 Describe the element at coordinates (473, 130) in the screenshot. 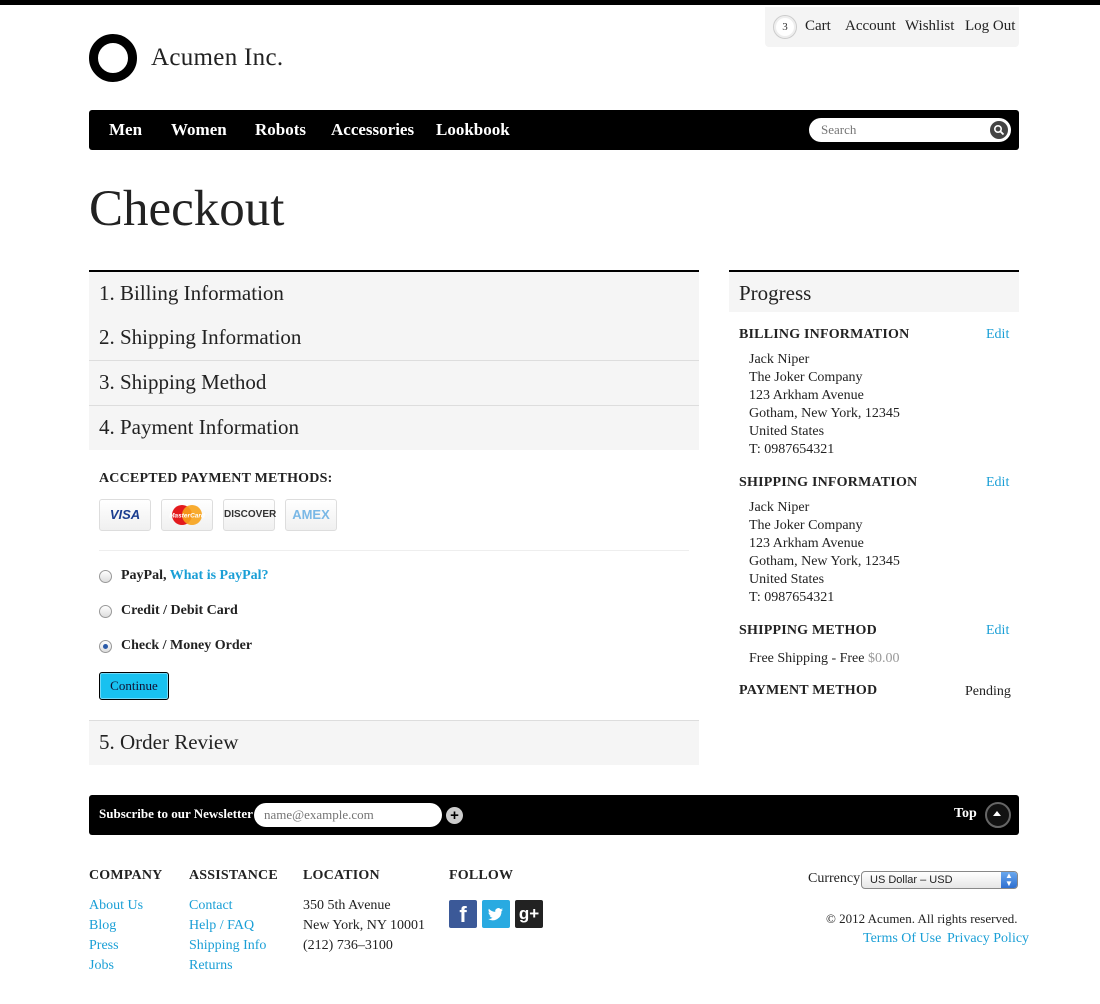

I see `nav-item-lookbook: Lookbook` at that location.